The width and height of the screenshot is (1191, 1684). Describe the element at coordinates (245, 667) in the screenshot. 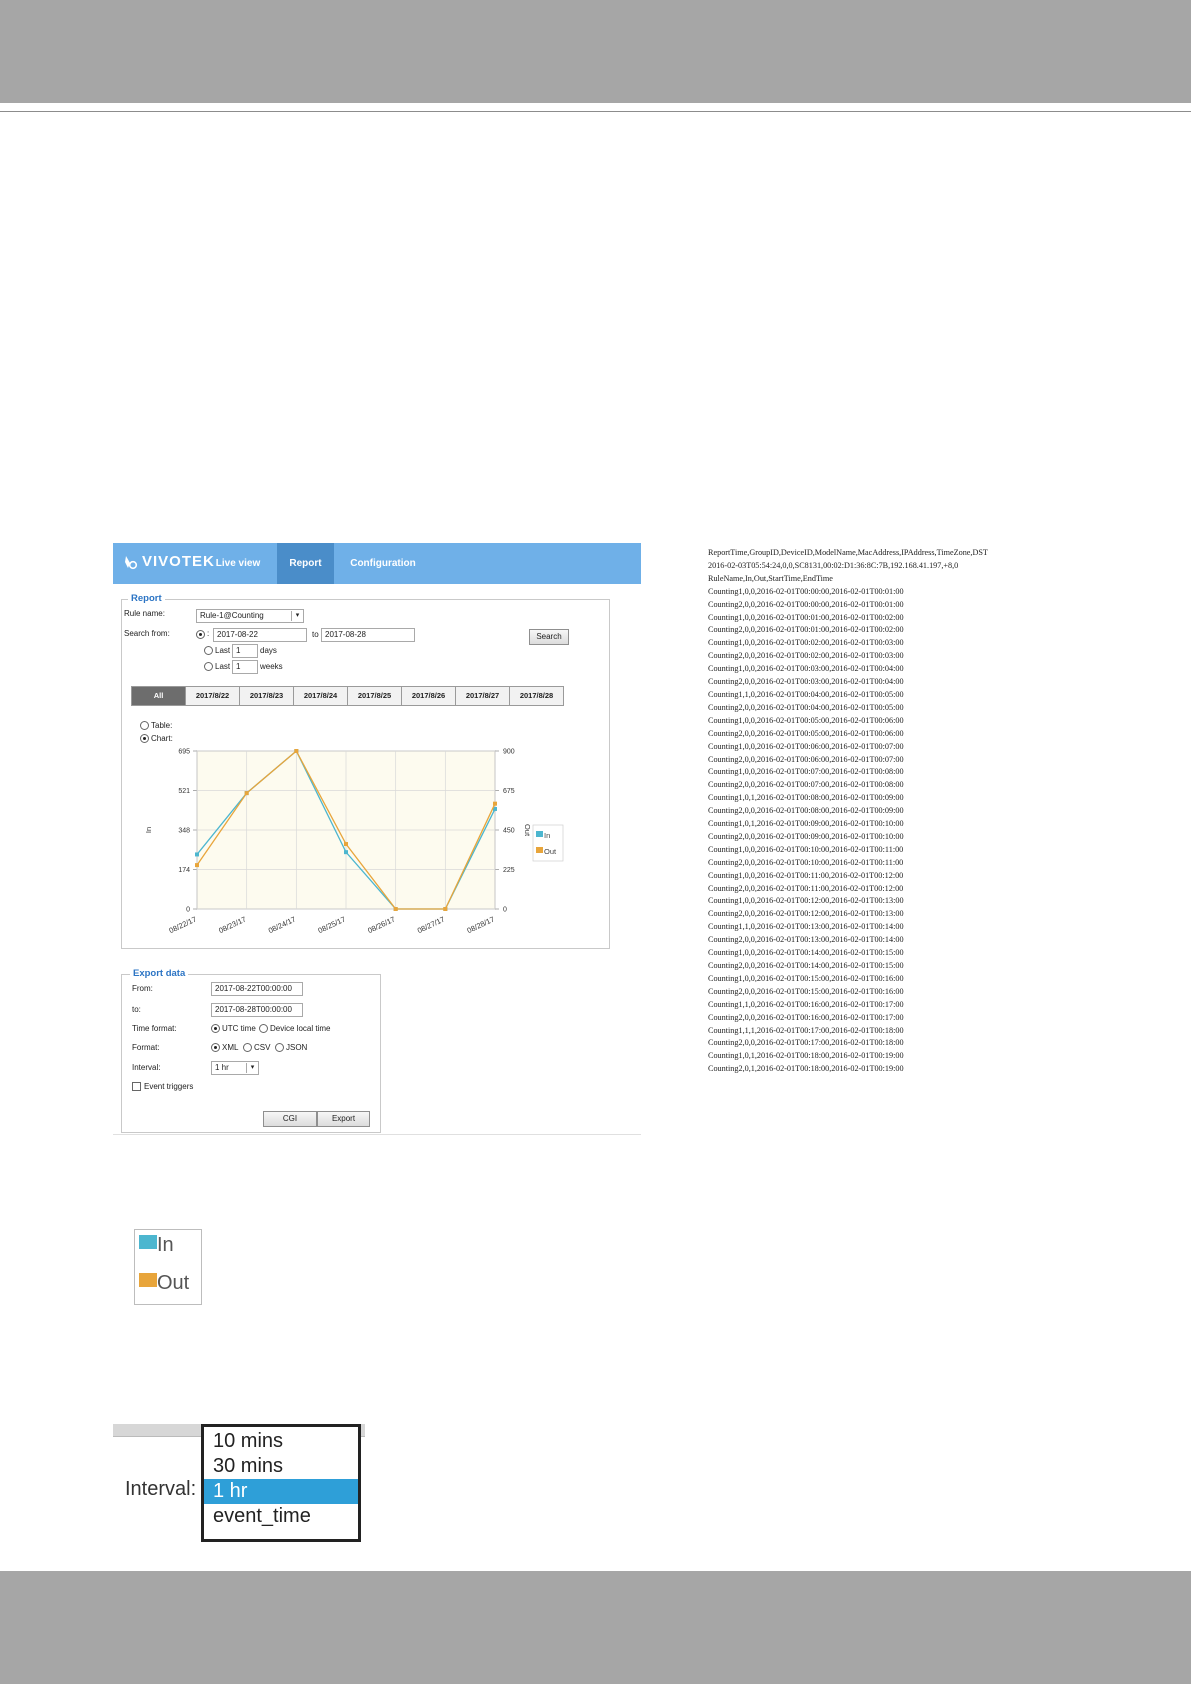

I see `last-weeks-input: 1` at that location.